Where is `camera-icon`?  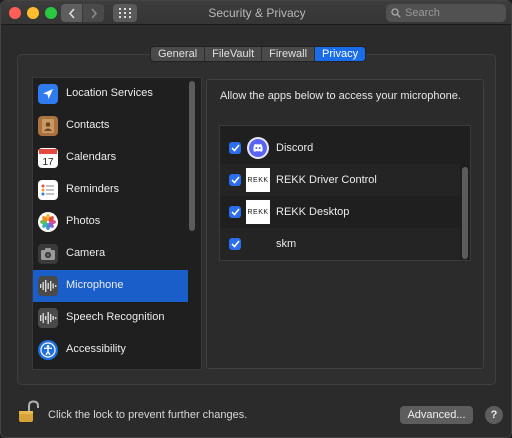 camera-icon is located at coordinates (48, 254).